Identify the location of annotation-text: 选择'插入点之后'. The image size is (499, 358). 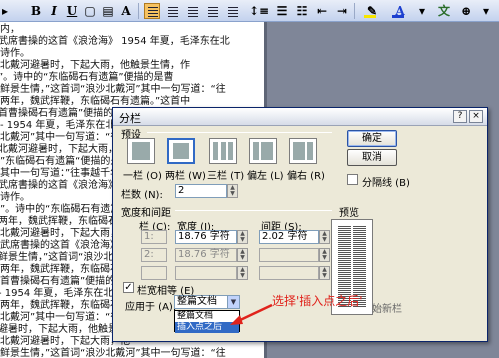
(317, 301).